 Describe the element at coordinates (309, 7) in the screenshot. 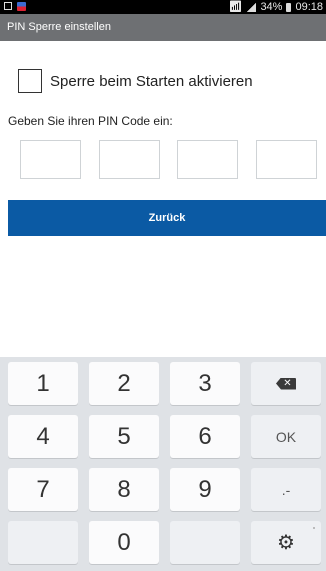

I see `status-time: 09:18` at that location.